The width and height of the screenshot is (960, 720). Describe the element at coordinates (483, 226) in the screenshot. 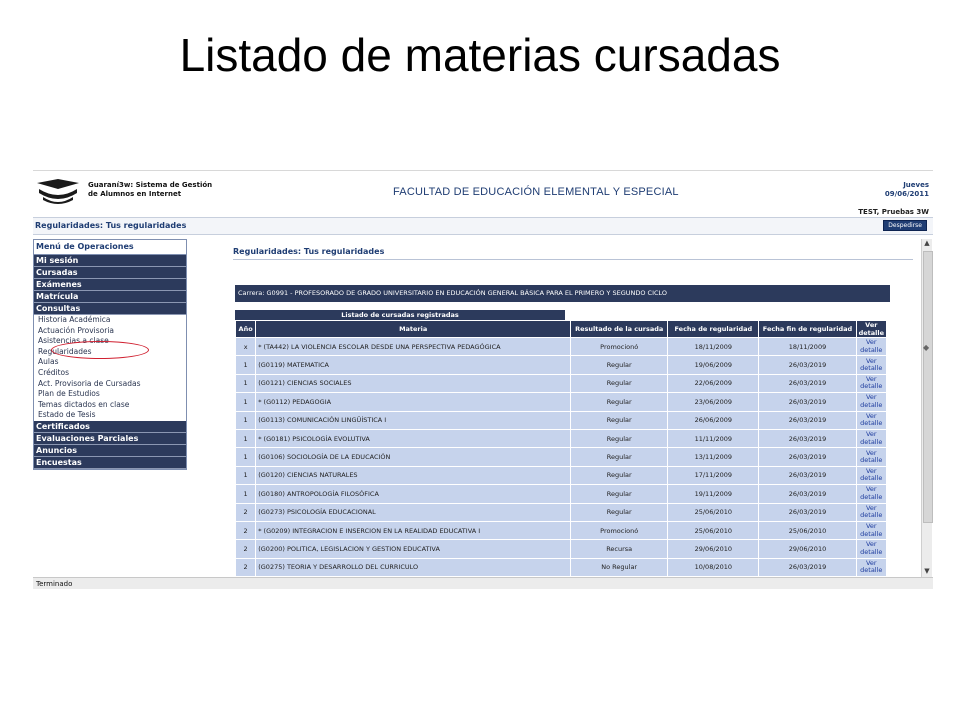

I see `page-title-bar: Regularidades: Tus regularidades` at that location.